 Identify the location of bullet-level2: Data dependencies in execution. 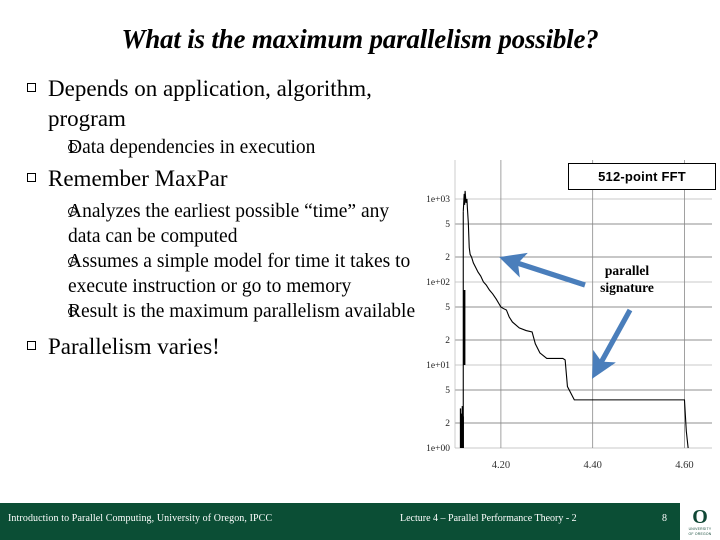
(230, 147).